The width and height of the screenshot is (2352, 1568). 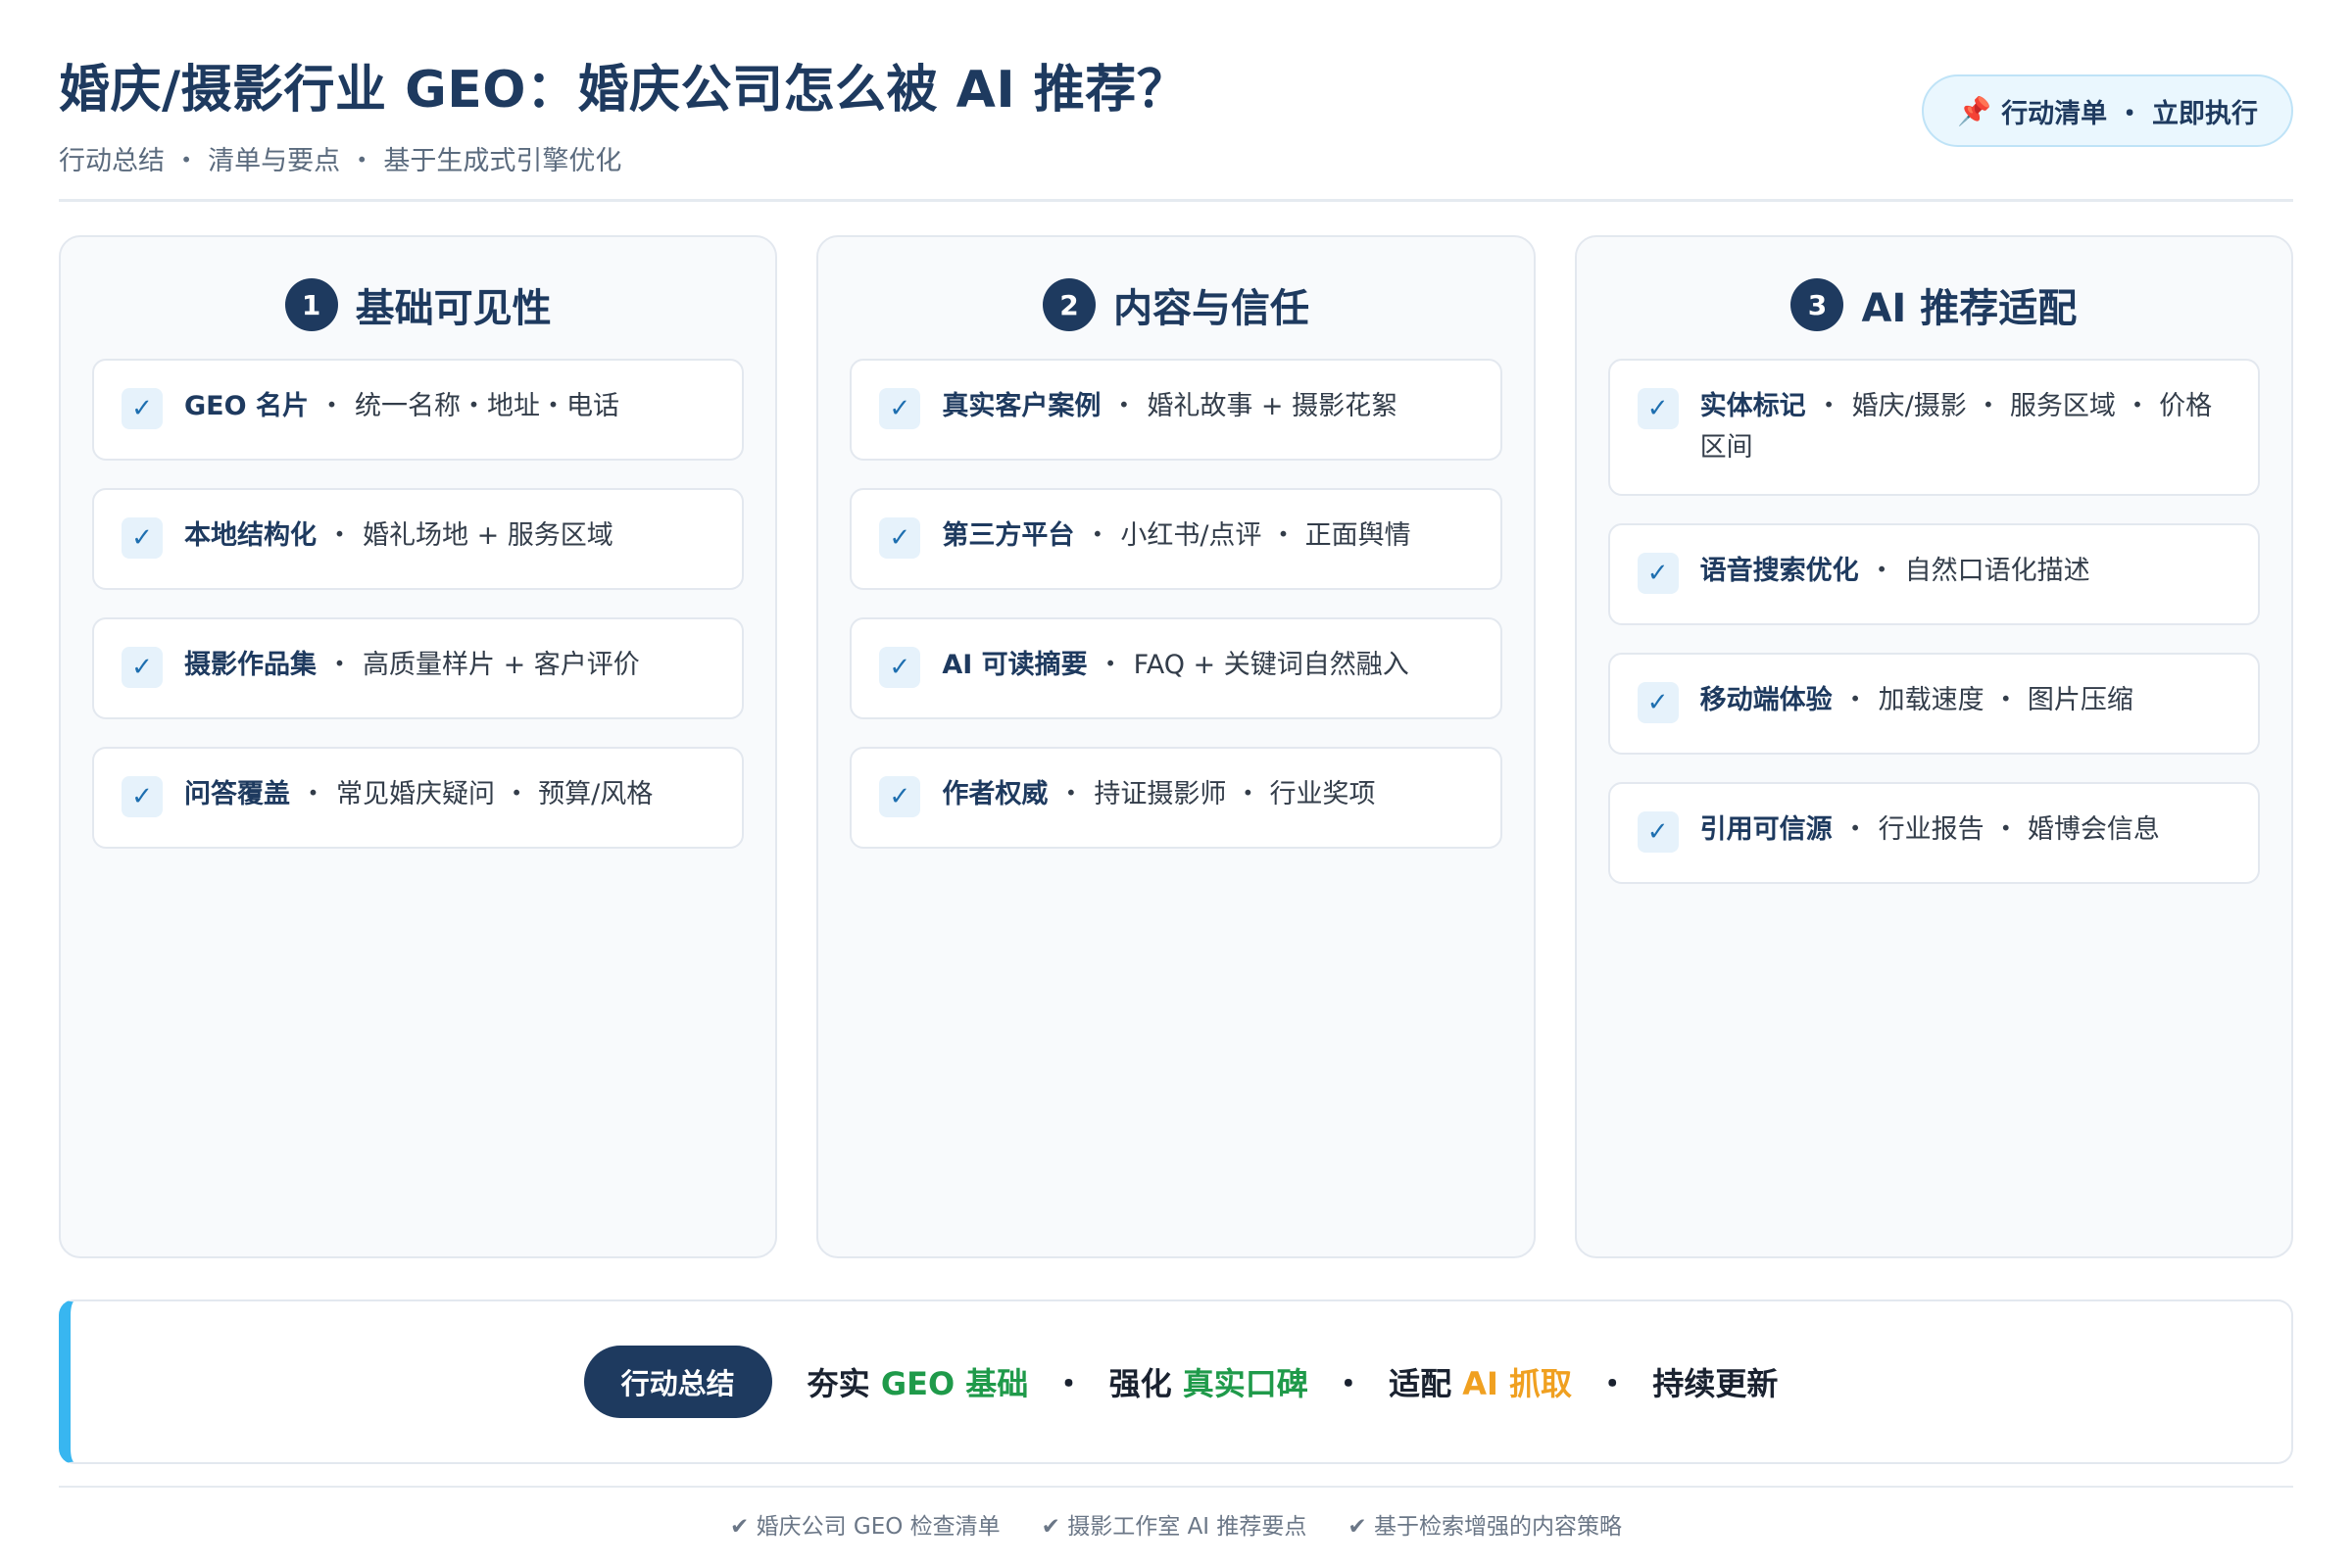 I want to click on item-detail: 常见婚庆疑问 ・ 预算/风格, so click(x=495, y=794).